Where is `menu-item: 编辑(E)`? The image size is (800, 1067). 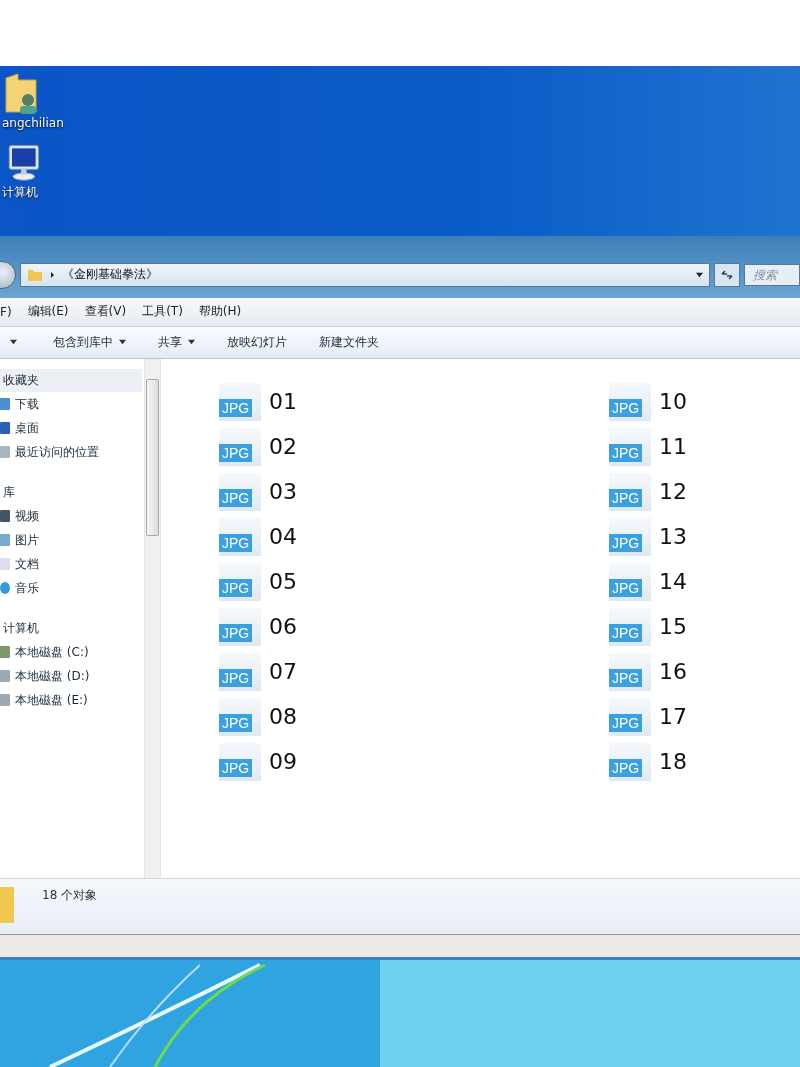
menu-item: 编辑(E) is located at coordinates (48, 312).